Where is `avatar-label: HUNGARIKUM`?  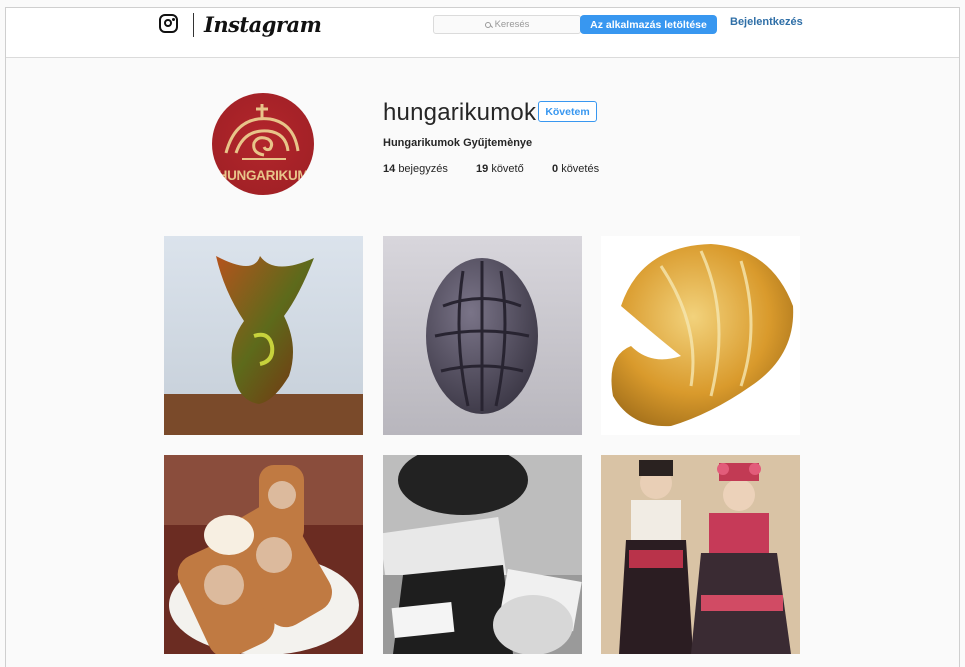 avatar-label: HUNGARIKUM is located at coordinates (263, 175).